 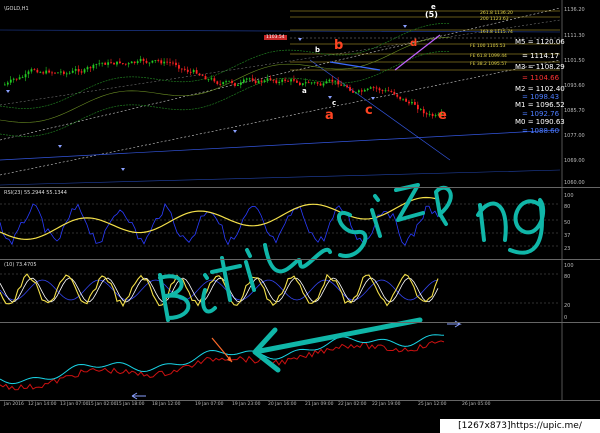 I want to click on stoch-tick: 80, so click(x=567, y=277).